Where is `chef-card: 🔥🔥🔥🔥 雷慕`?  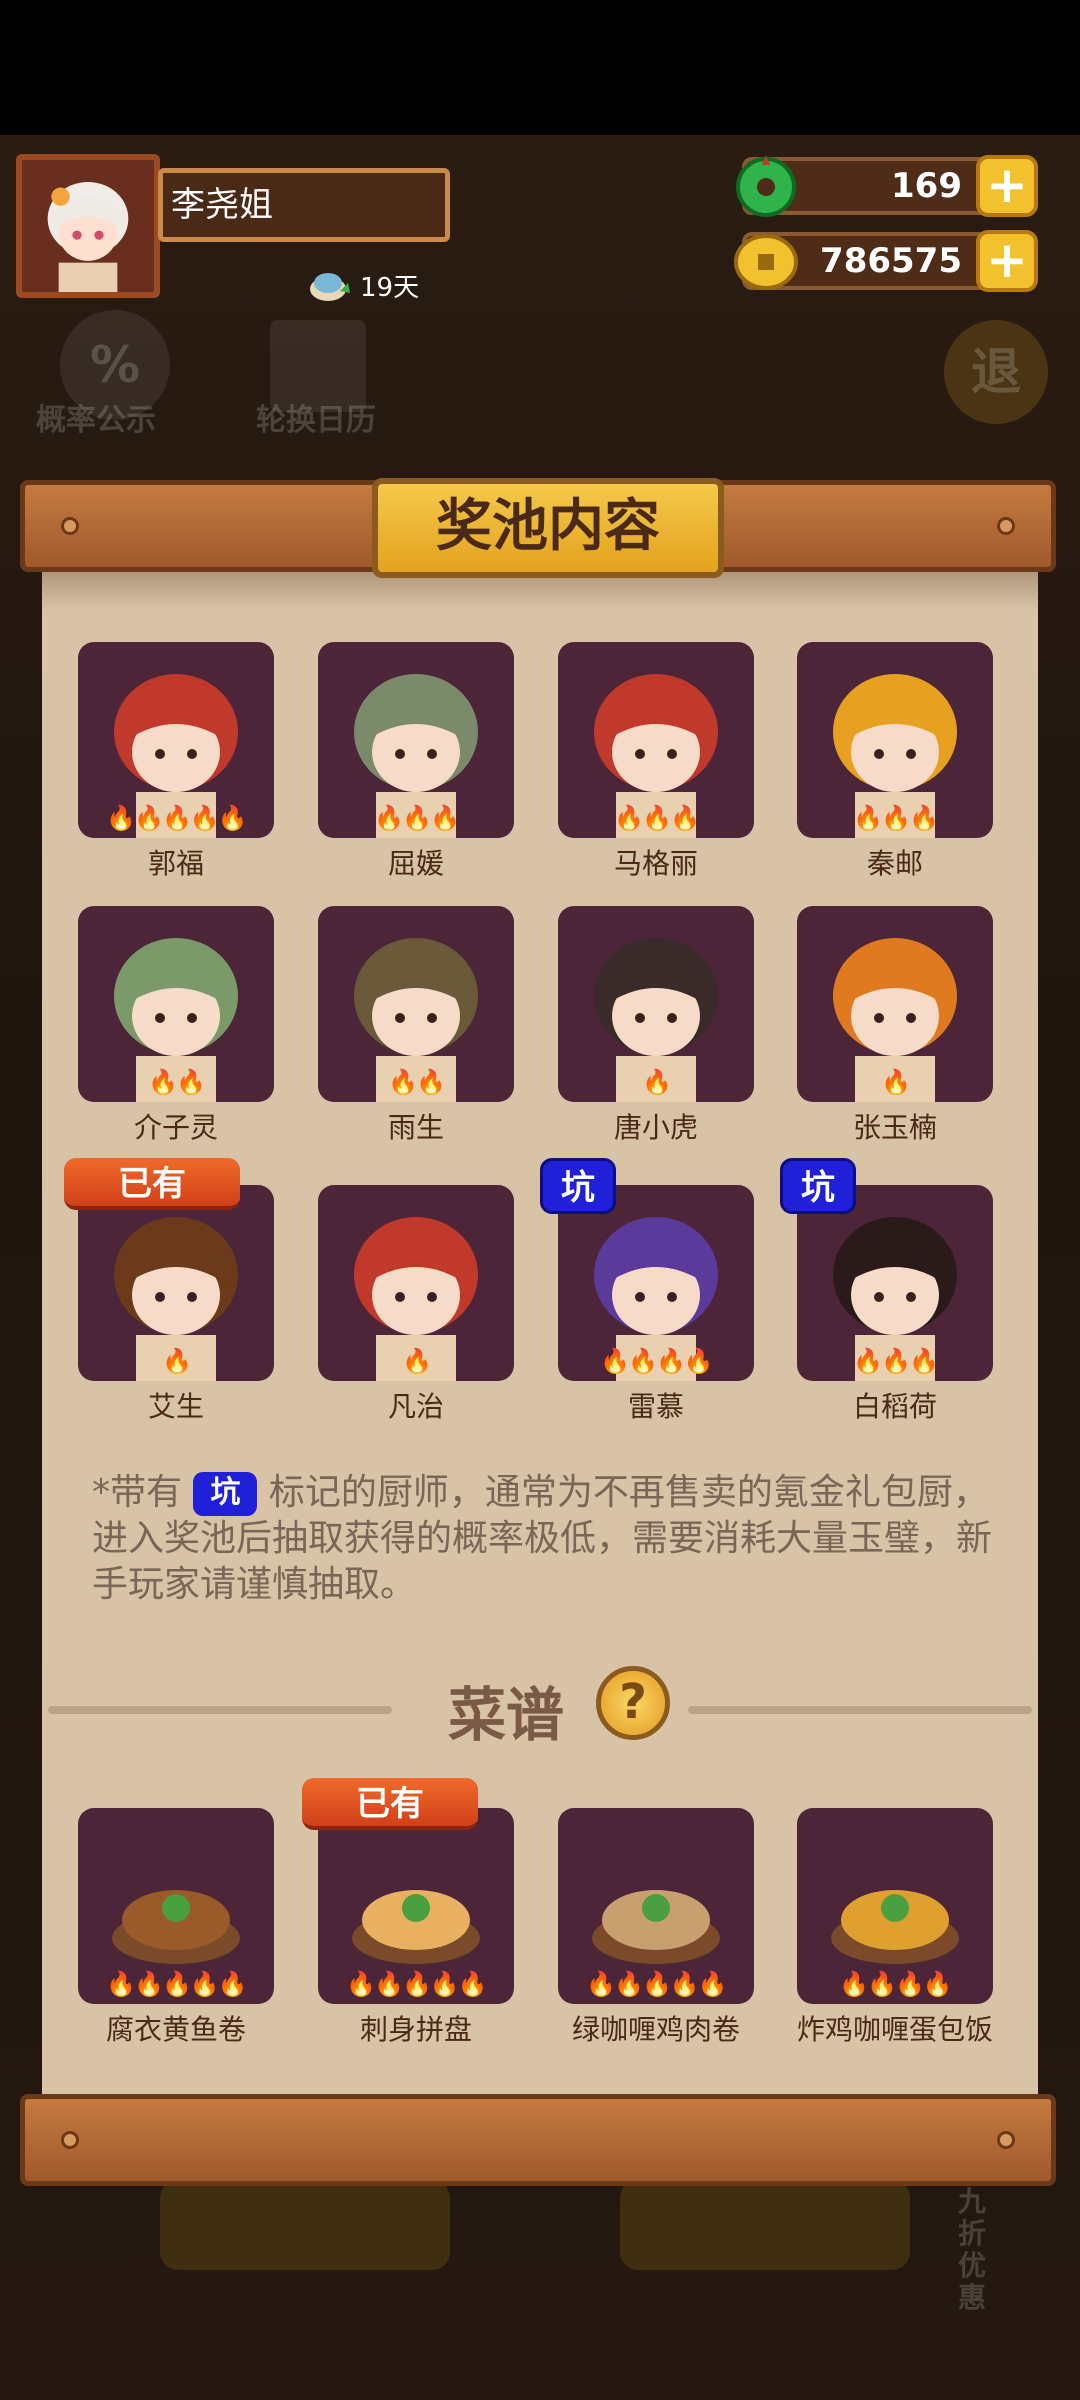 chef-card: 🔥🔥🔥🔥 雷慕 is located at coordinates (656, 1305).